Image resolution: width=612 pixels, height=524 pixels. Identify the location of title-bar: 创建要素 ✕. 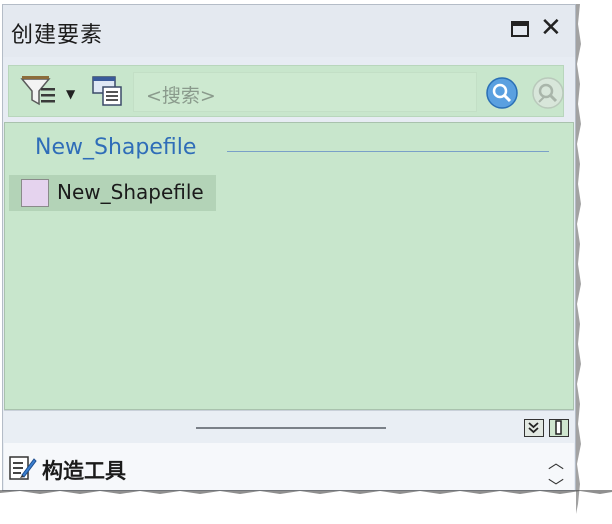
(289, 31).